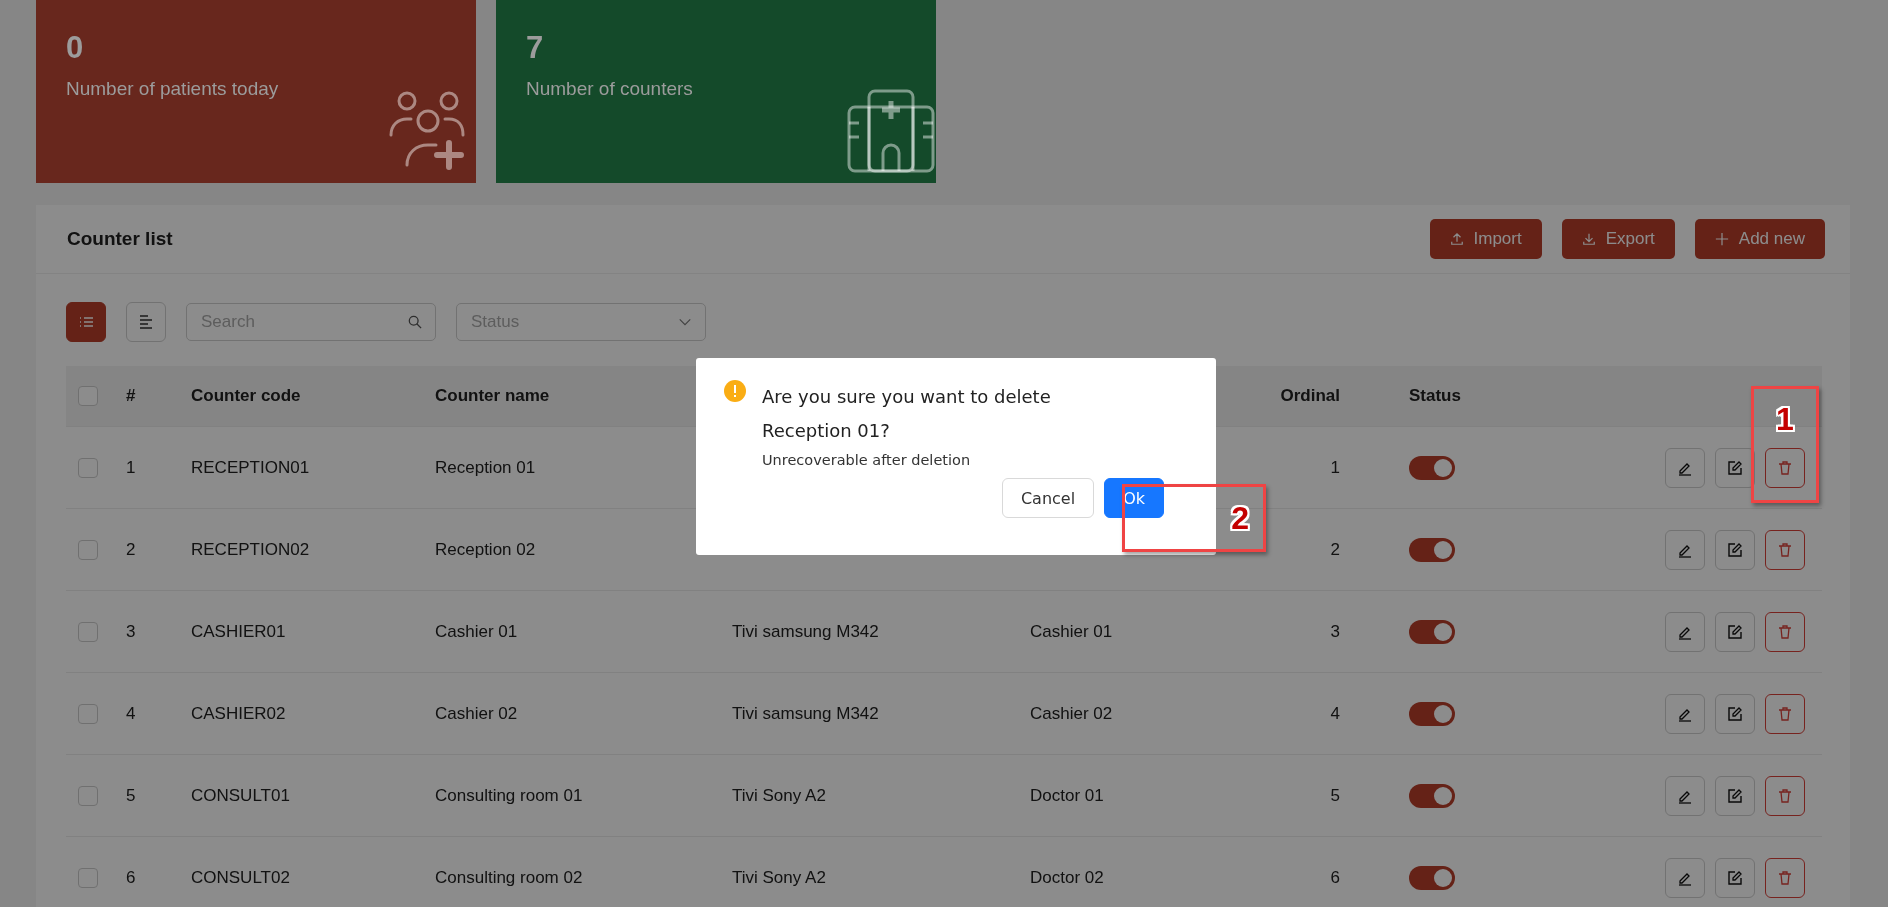 This screenshot has width=1888, height=907. Describe the element at coordinates (485, 467) in the screenshot. I see `table-cell: Reception 01` at that location.